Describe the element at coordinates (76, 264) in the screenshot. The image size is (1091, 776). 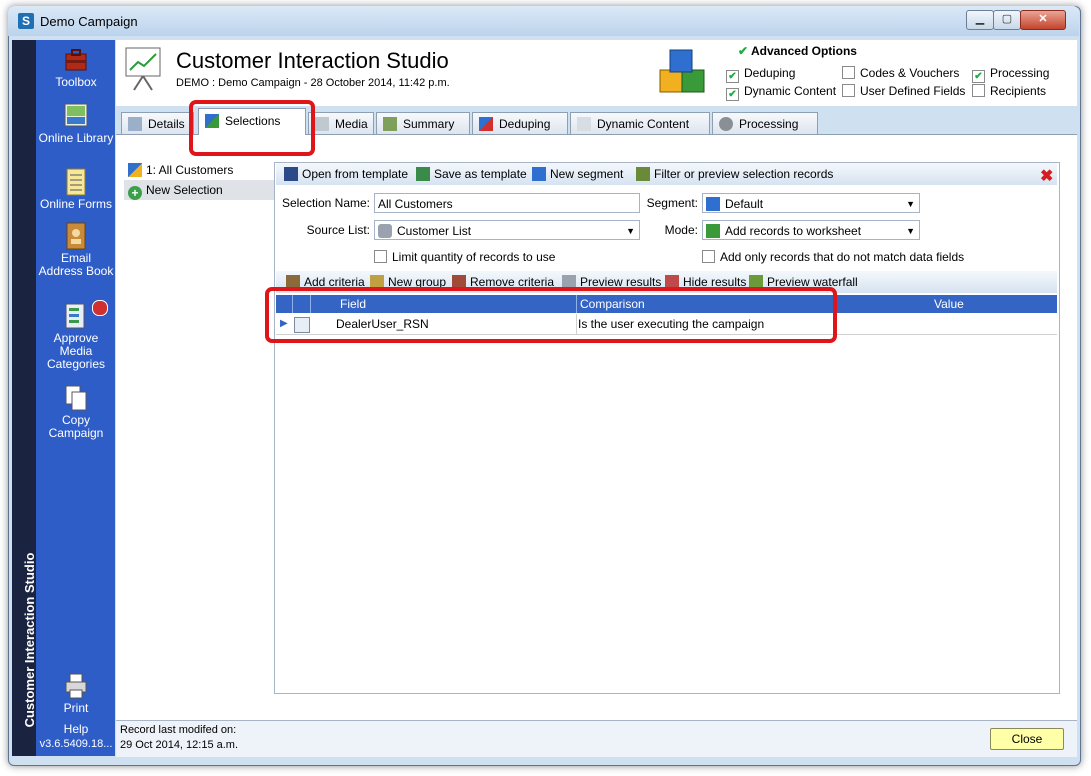
I see `sidebar-item-label: Email Address Book` at that location.